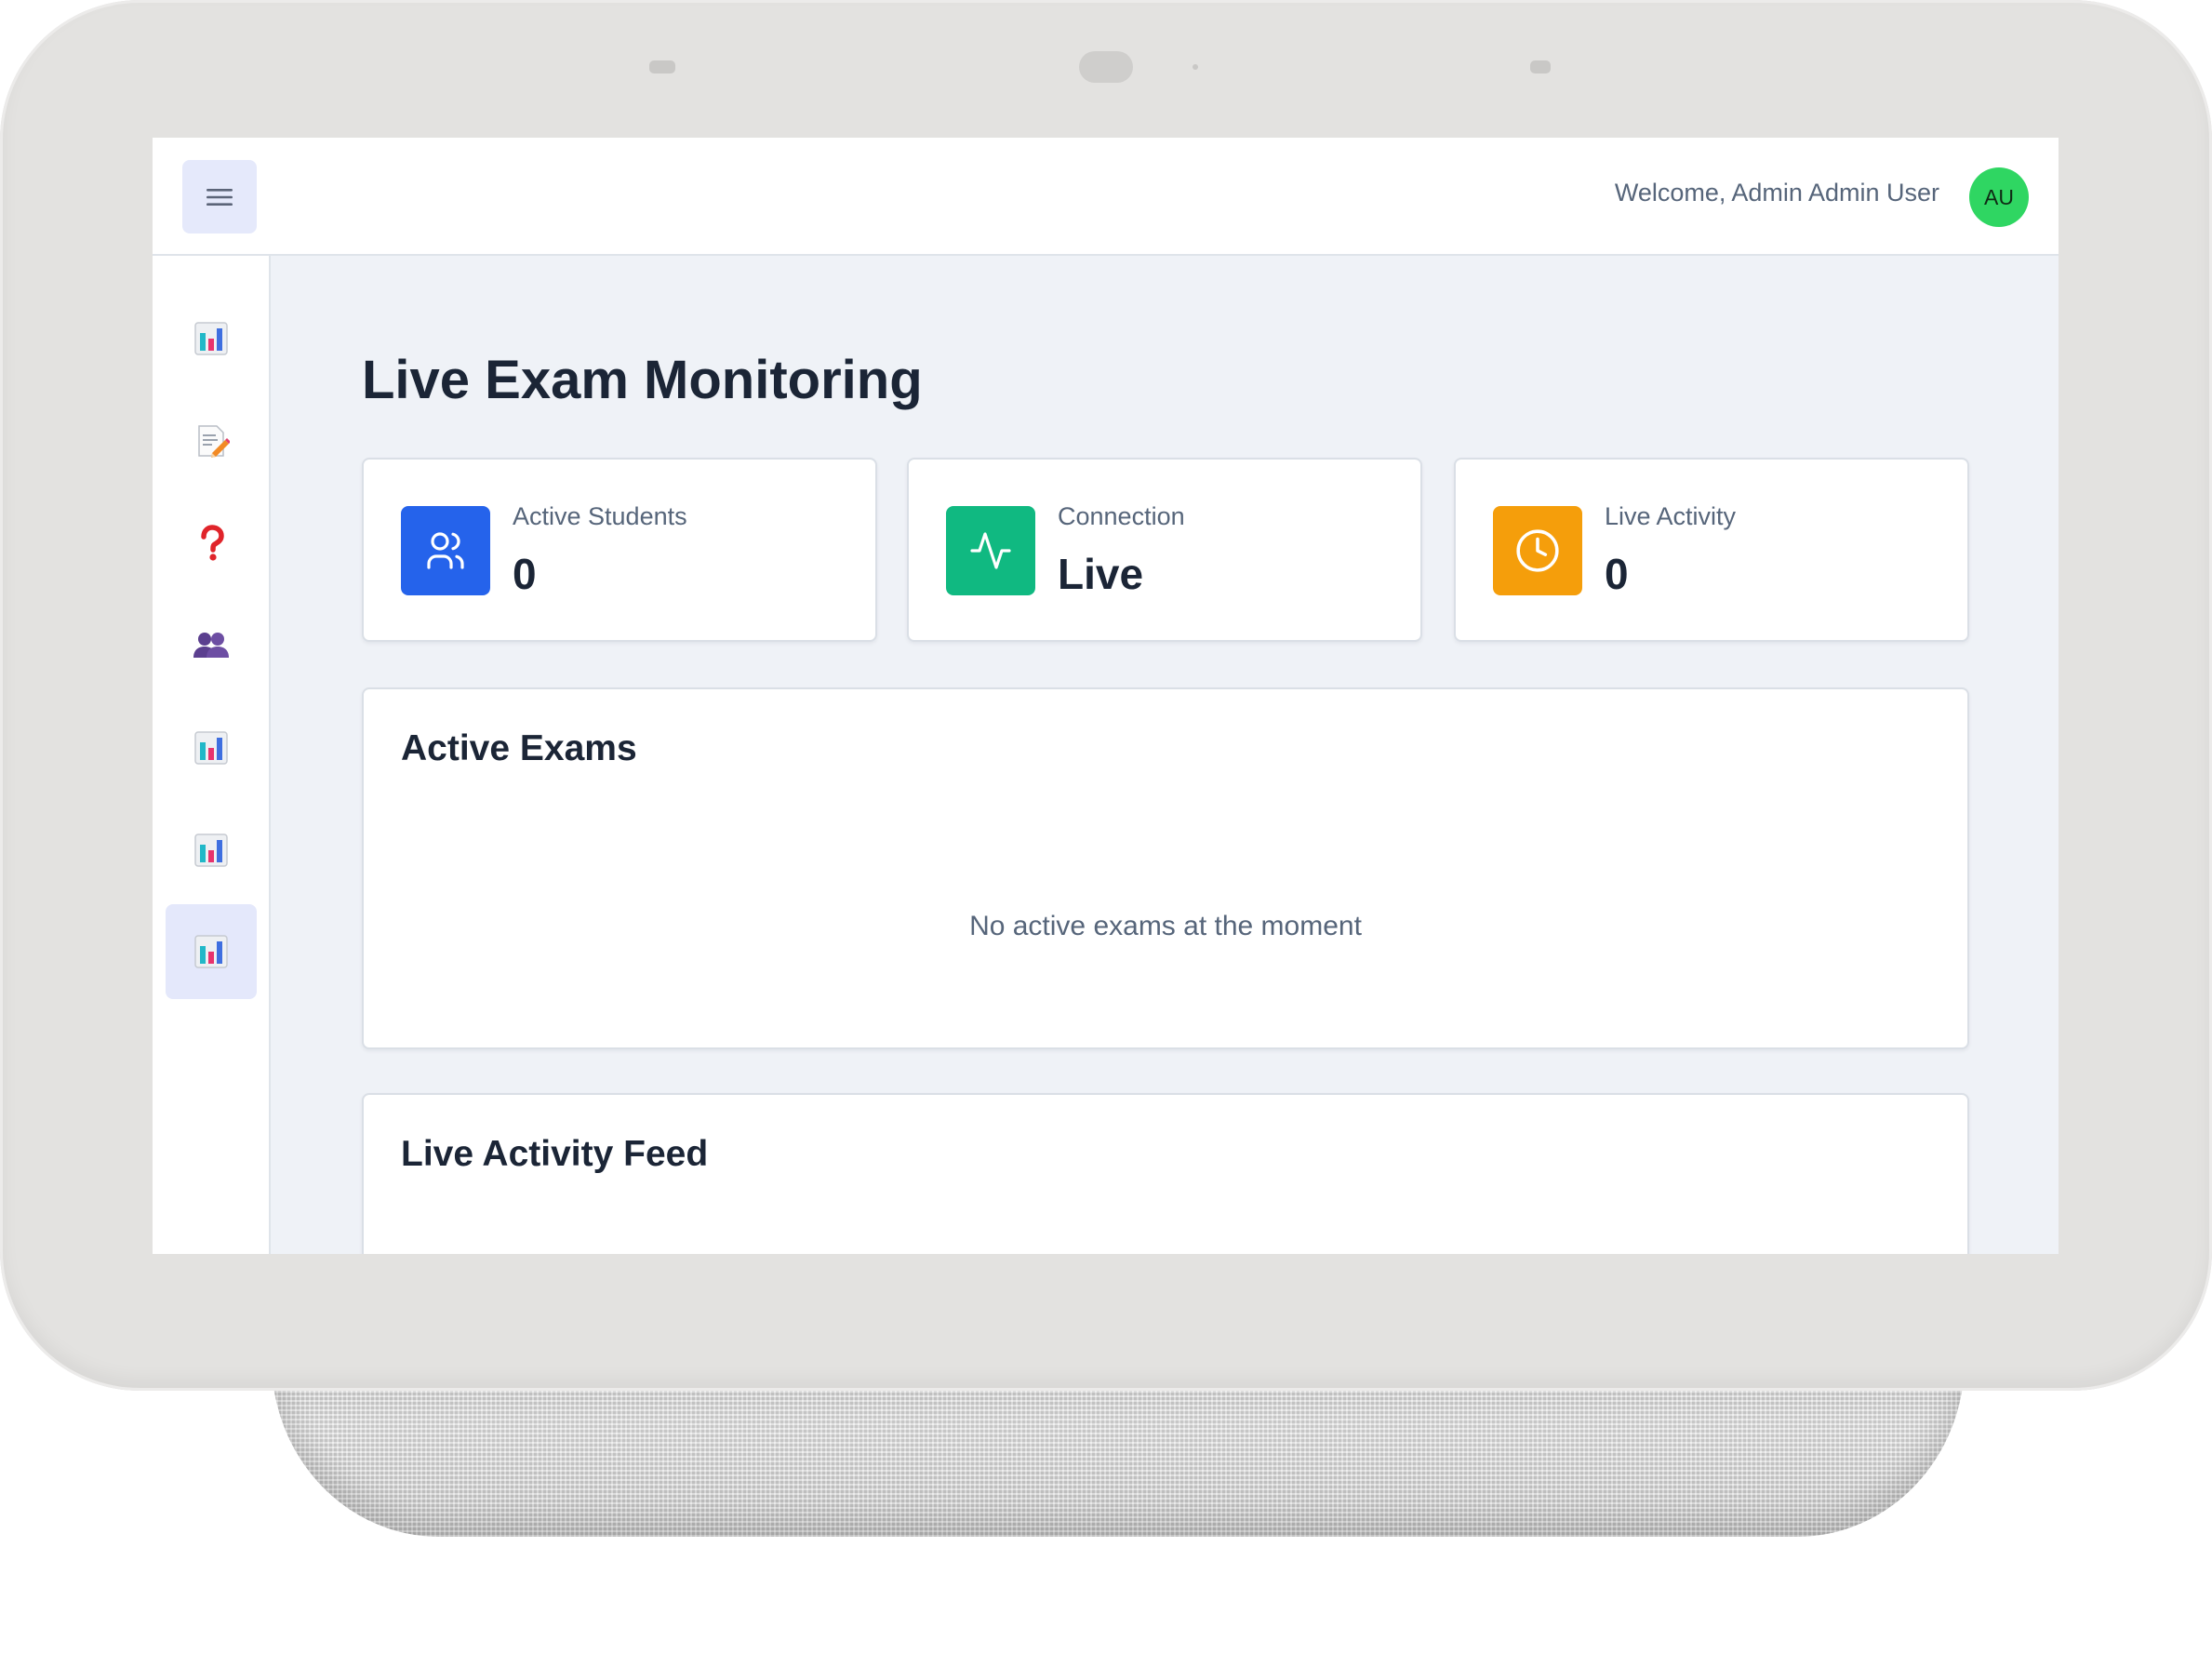 This screenshot has width=2212, height=1667. I want to click on sidebar-item-exams, so click(211, 440).